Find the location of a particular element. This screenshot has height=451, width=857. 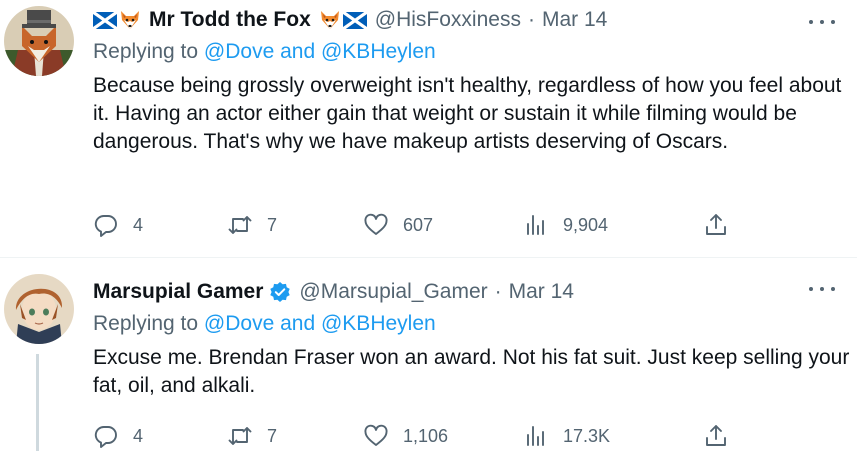

verified-badge-icon is located at coordinates (280, 292).